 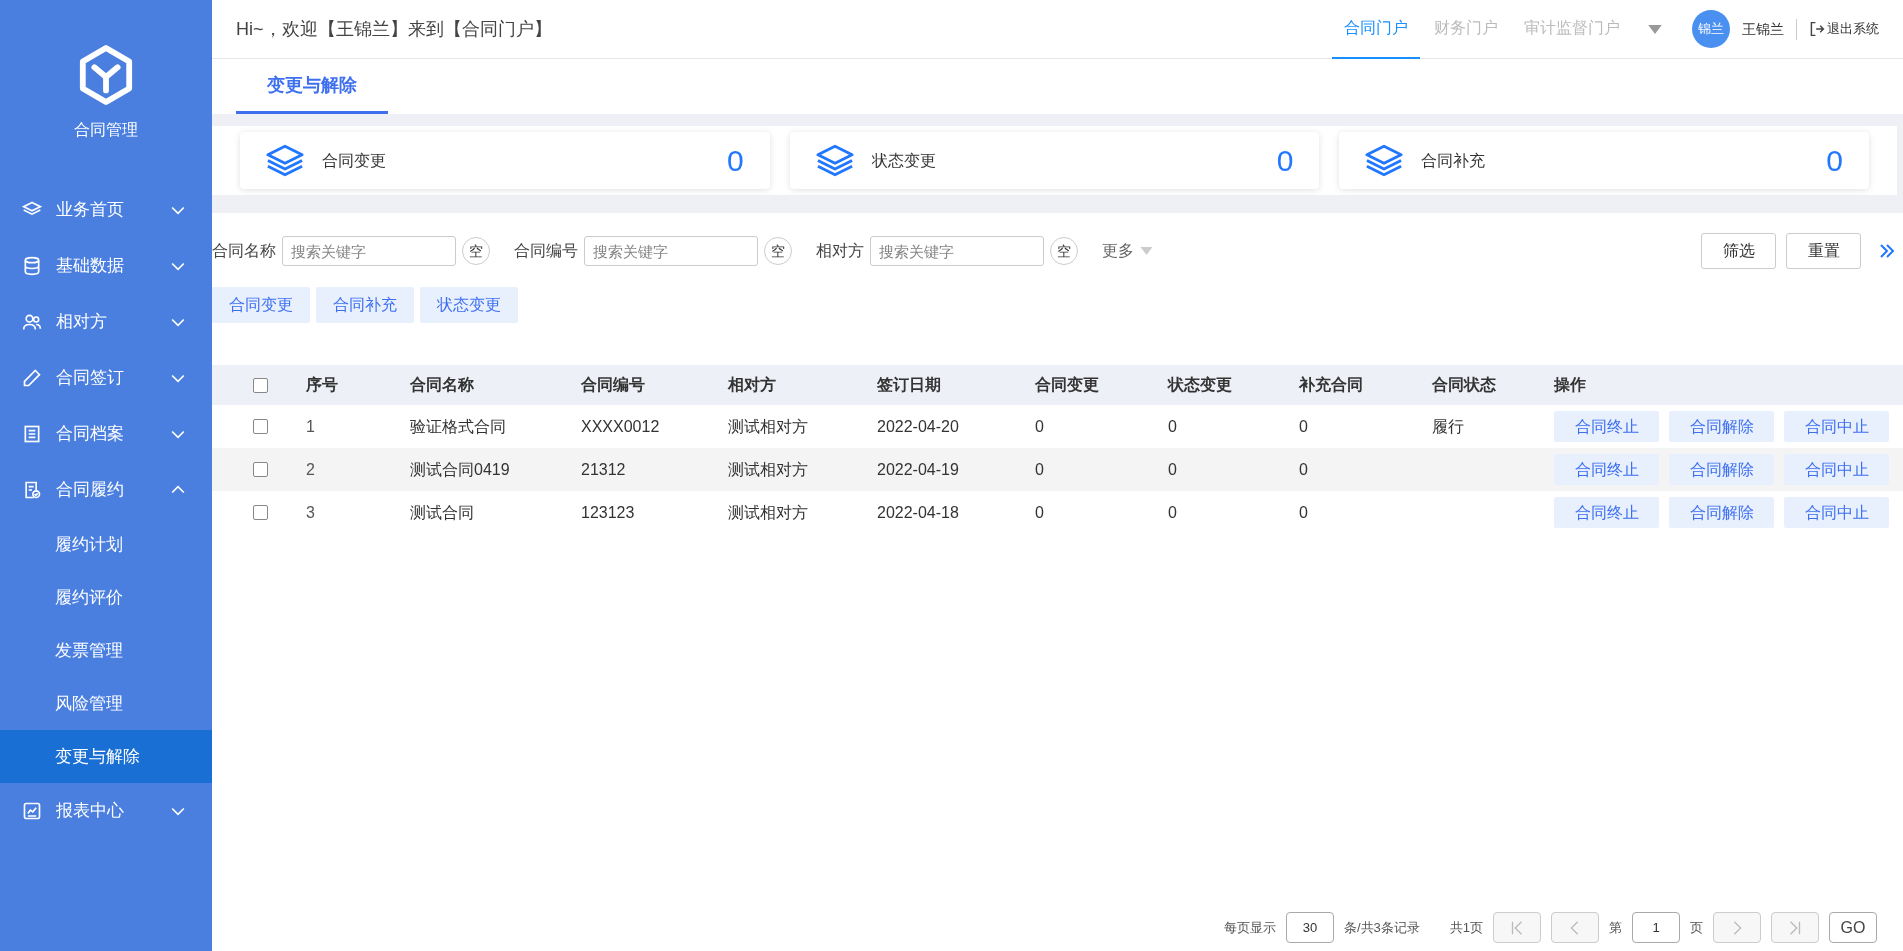 What do you see at coordinates (106, 322) in the screenshot?
I see `sidebar-item: 相对方` at bounding box center [106, 322].